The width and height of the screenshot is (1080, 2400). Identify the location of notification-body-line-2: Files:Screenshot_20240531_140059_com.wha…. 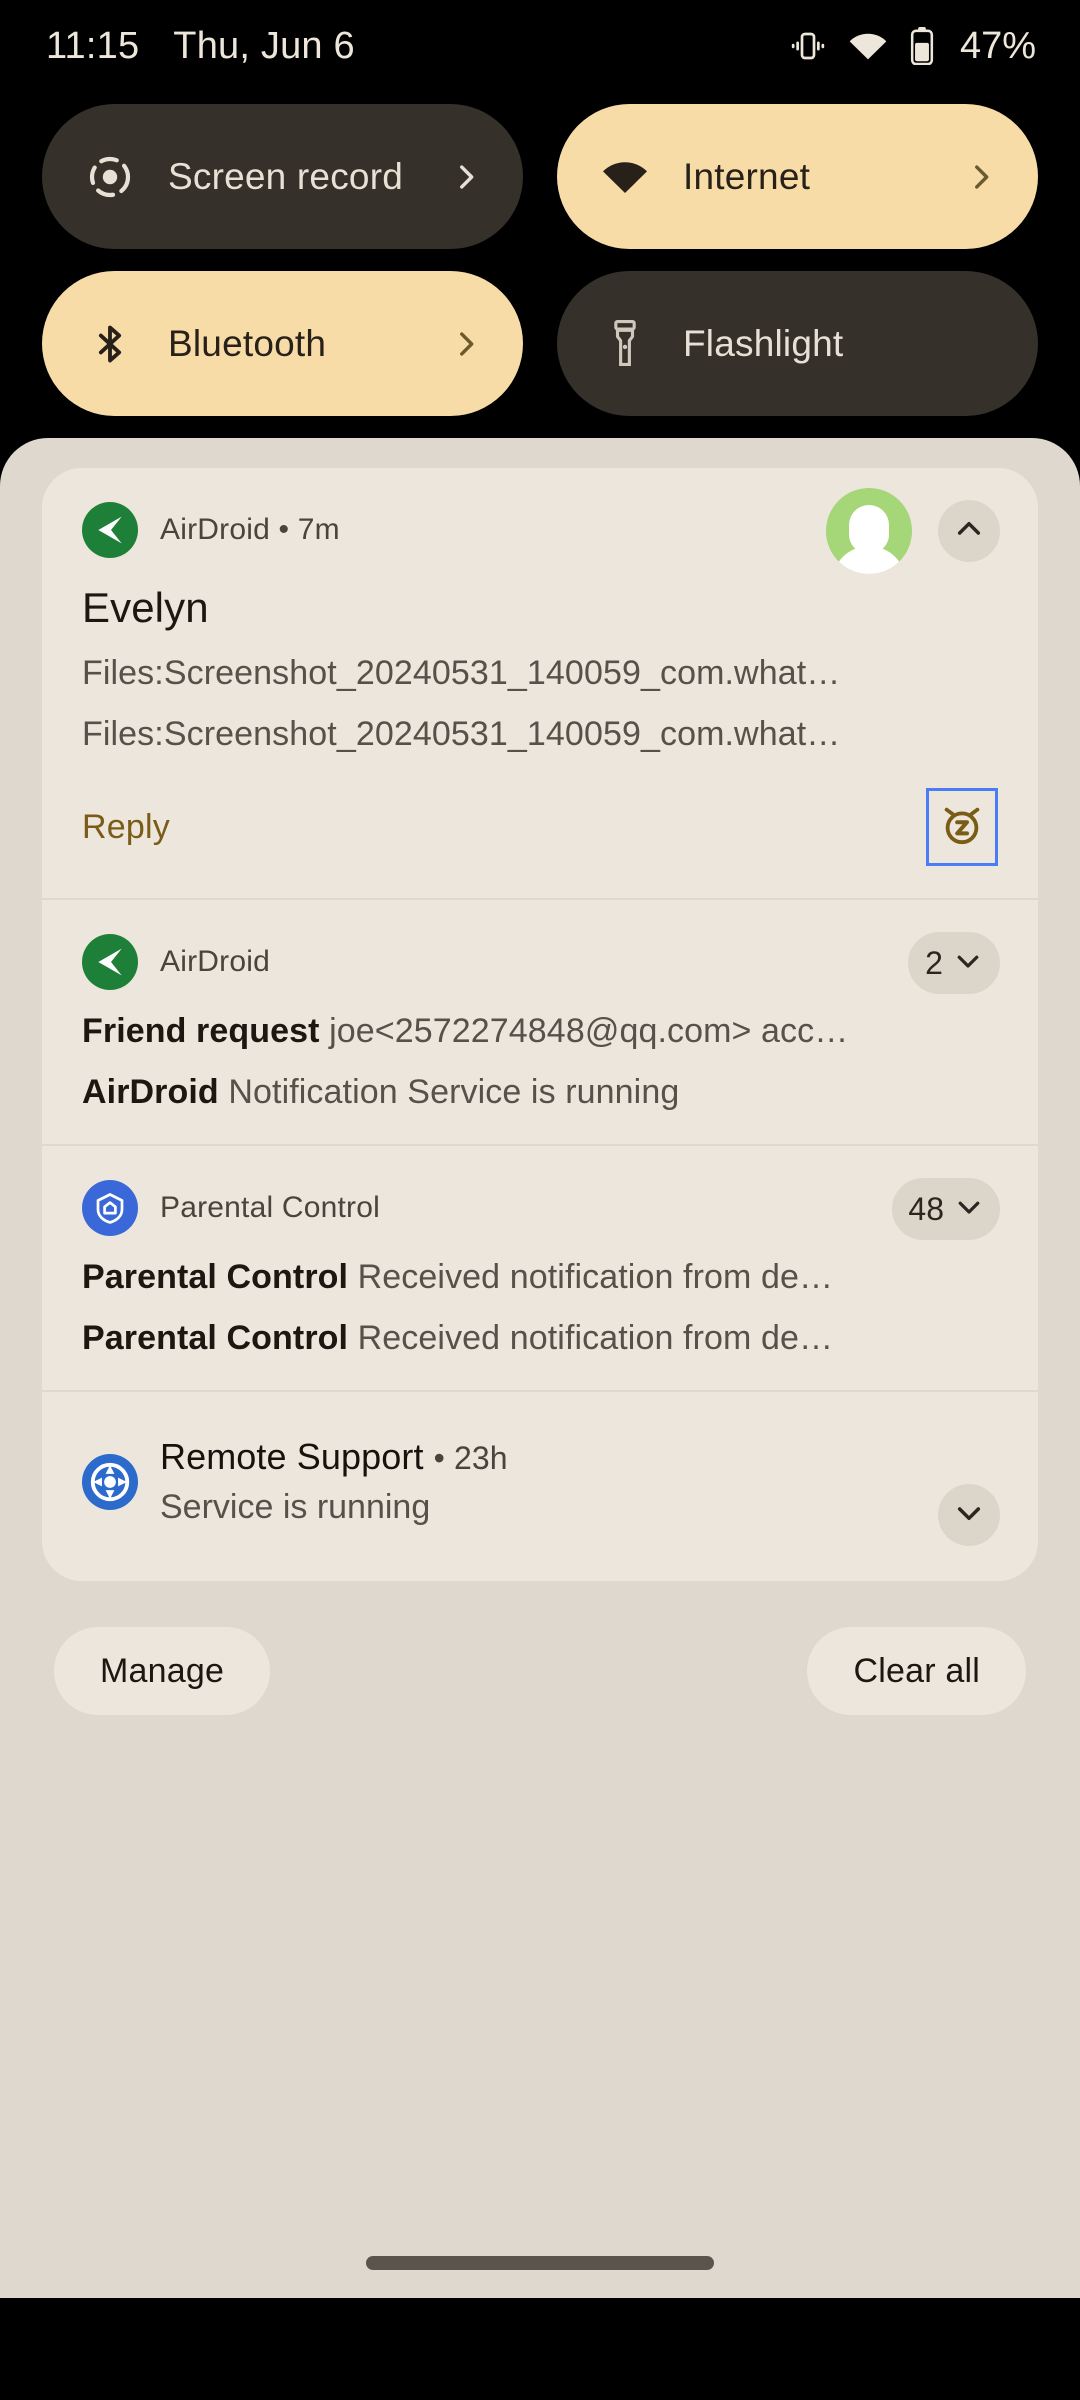
(461, 734).